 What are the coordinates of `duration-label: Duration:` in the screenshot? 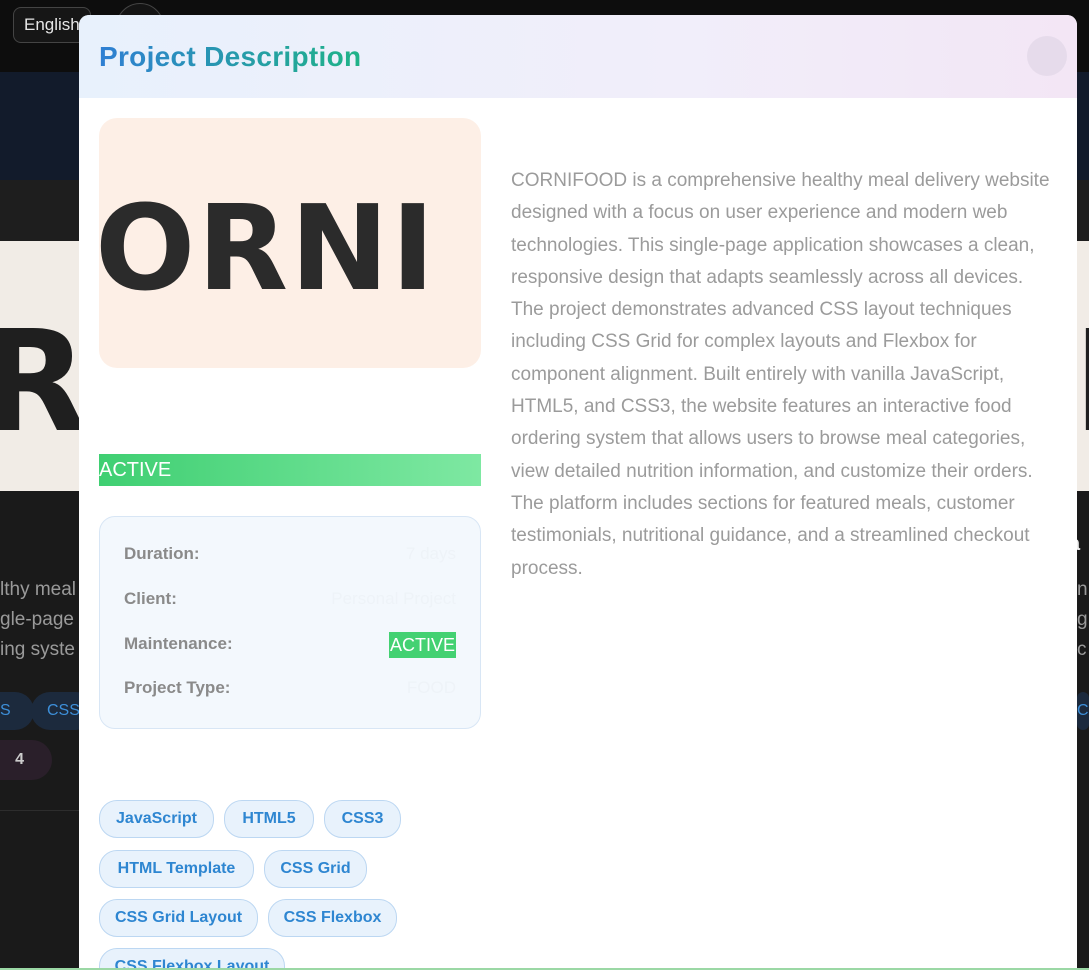 It's located at (162, 553).